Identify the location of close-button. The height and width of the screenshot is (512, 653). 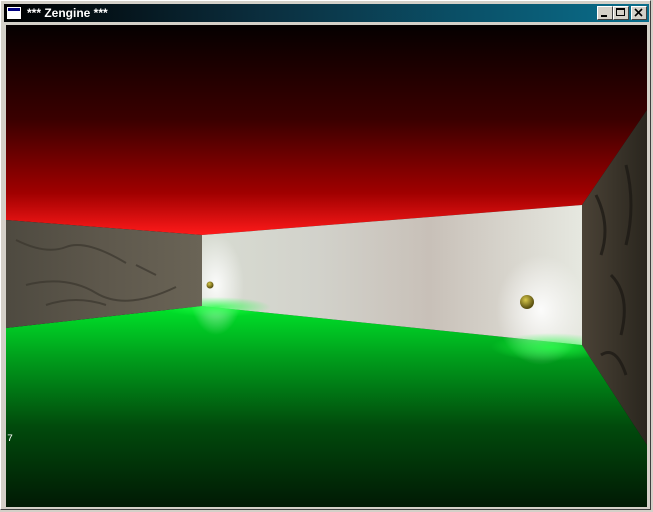
(639, 13).